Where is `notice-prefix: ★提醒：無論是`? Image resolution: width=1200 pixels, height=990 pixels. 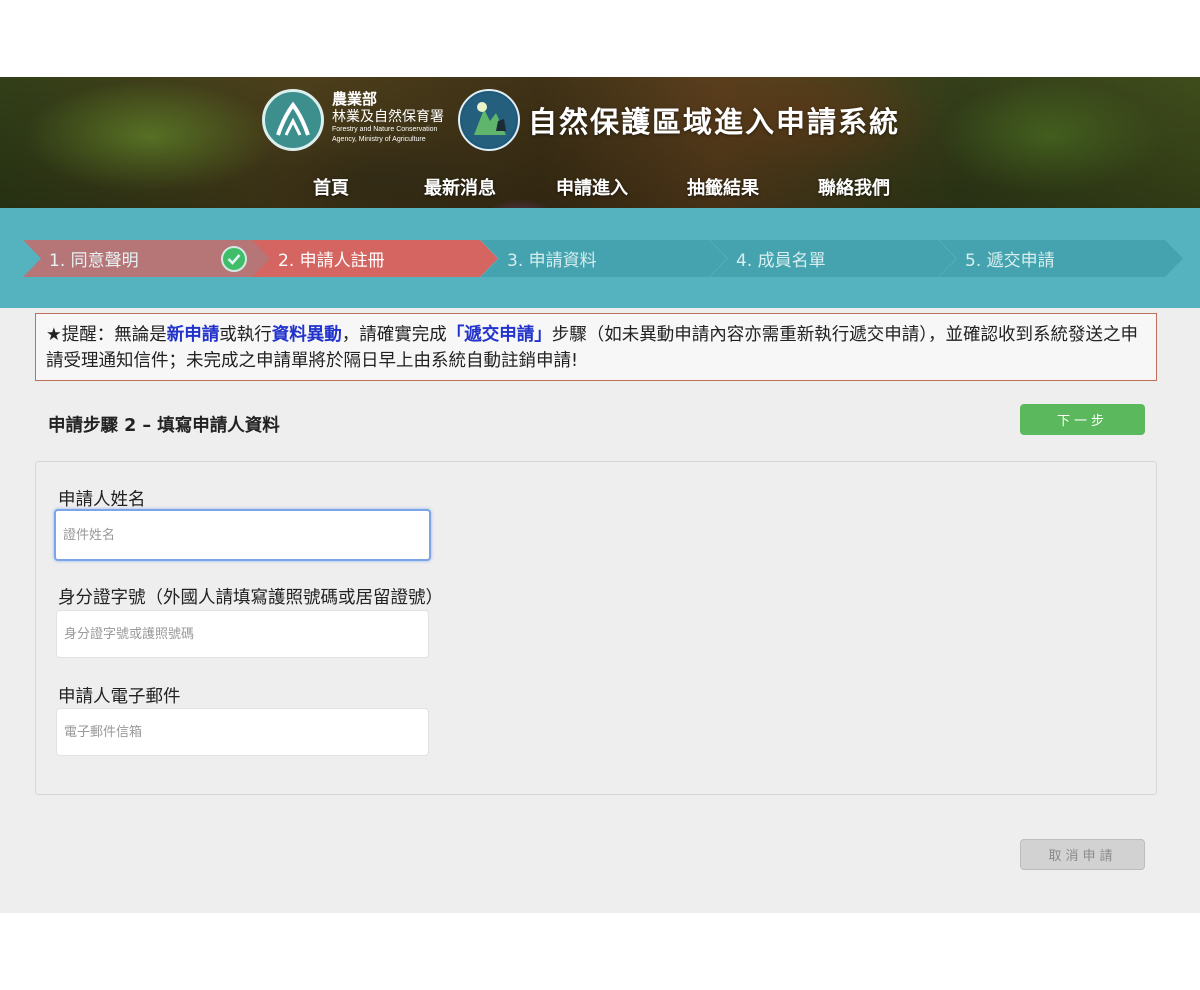
notice-prefix: ★提醒：無論是 is located at coordinates (106, 335).